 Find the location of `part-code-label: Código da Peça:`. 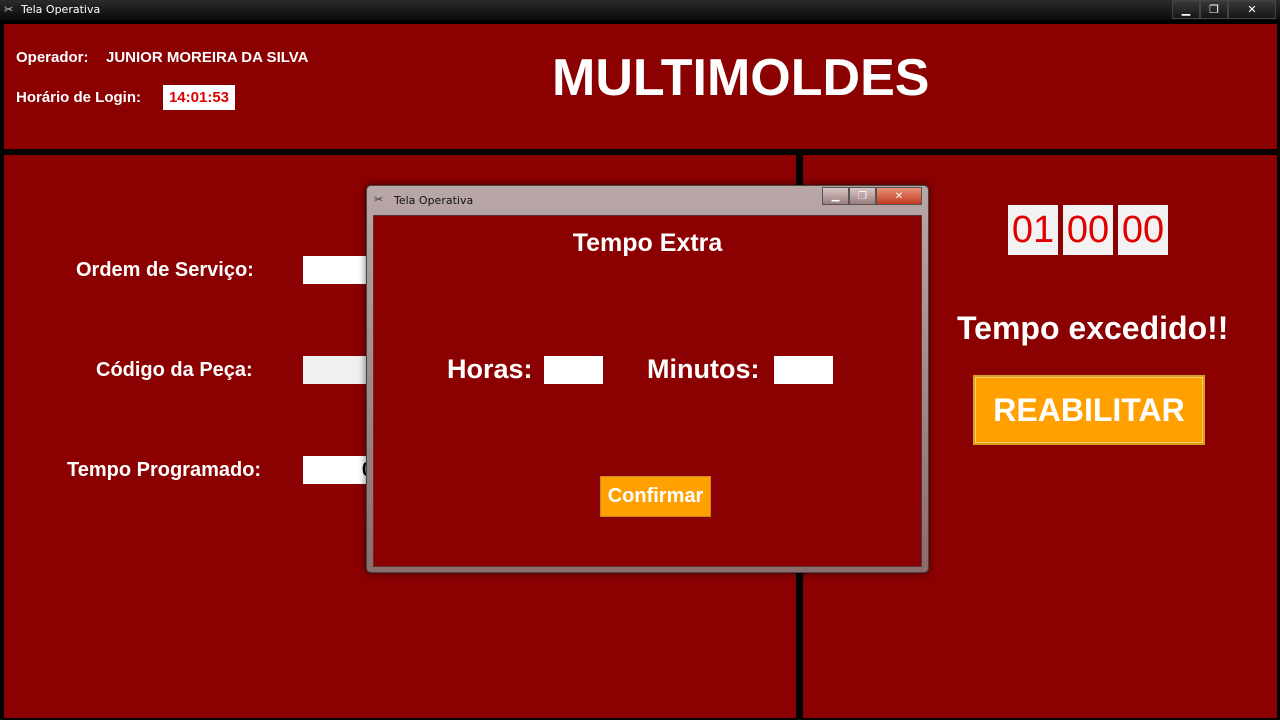

part-code-label: Código da Peça: is located at coordinates (174, 370).